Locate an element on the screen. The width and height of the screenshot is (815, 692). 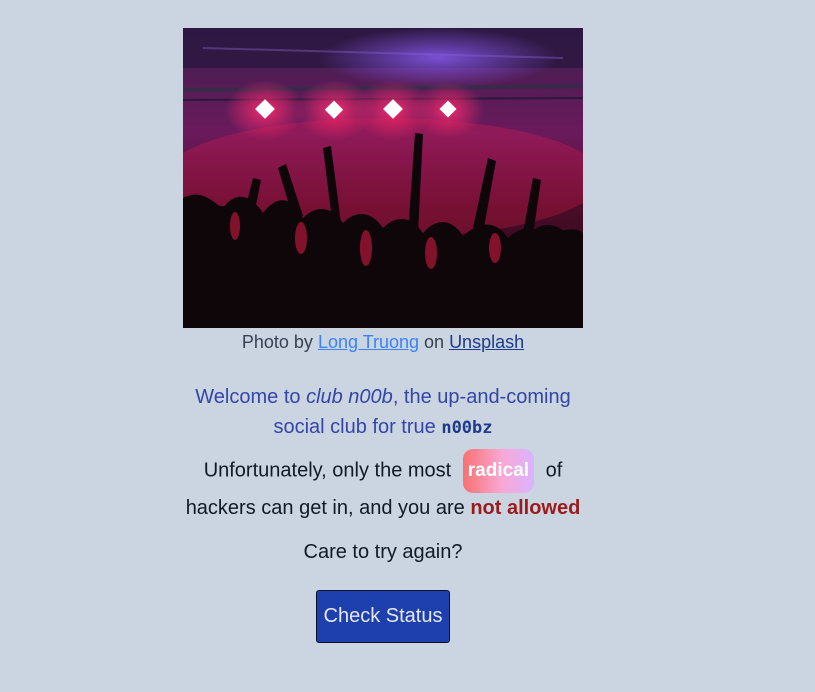
radical-badge: radical is located at coordinates (498, 471).